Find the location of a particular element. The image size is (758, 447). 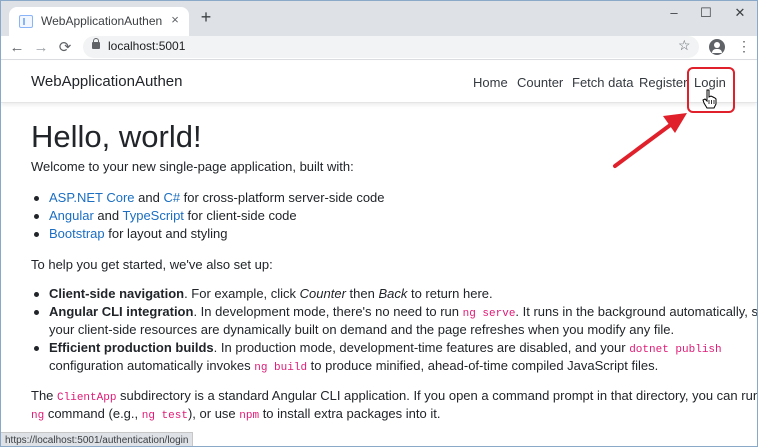

text-span: to install extra packages into it. is located at coordinates (350, 413).